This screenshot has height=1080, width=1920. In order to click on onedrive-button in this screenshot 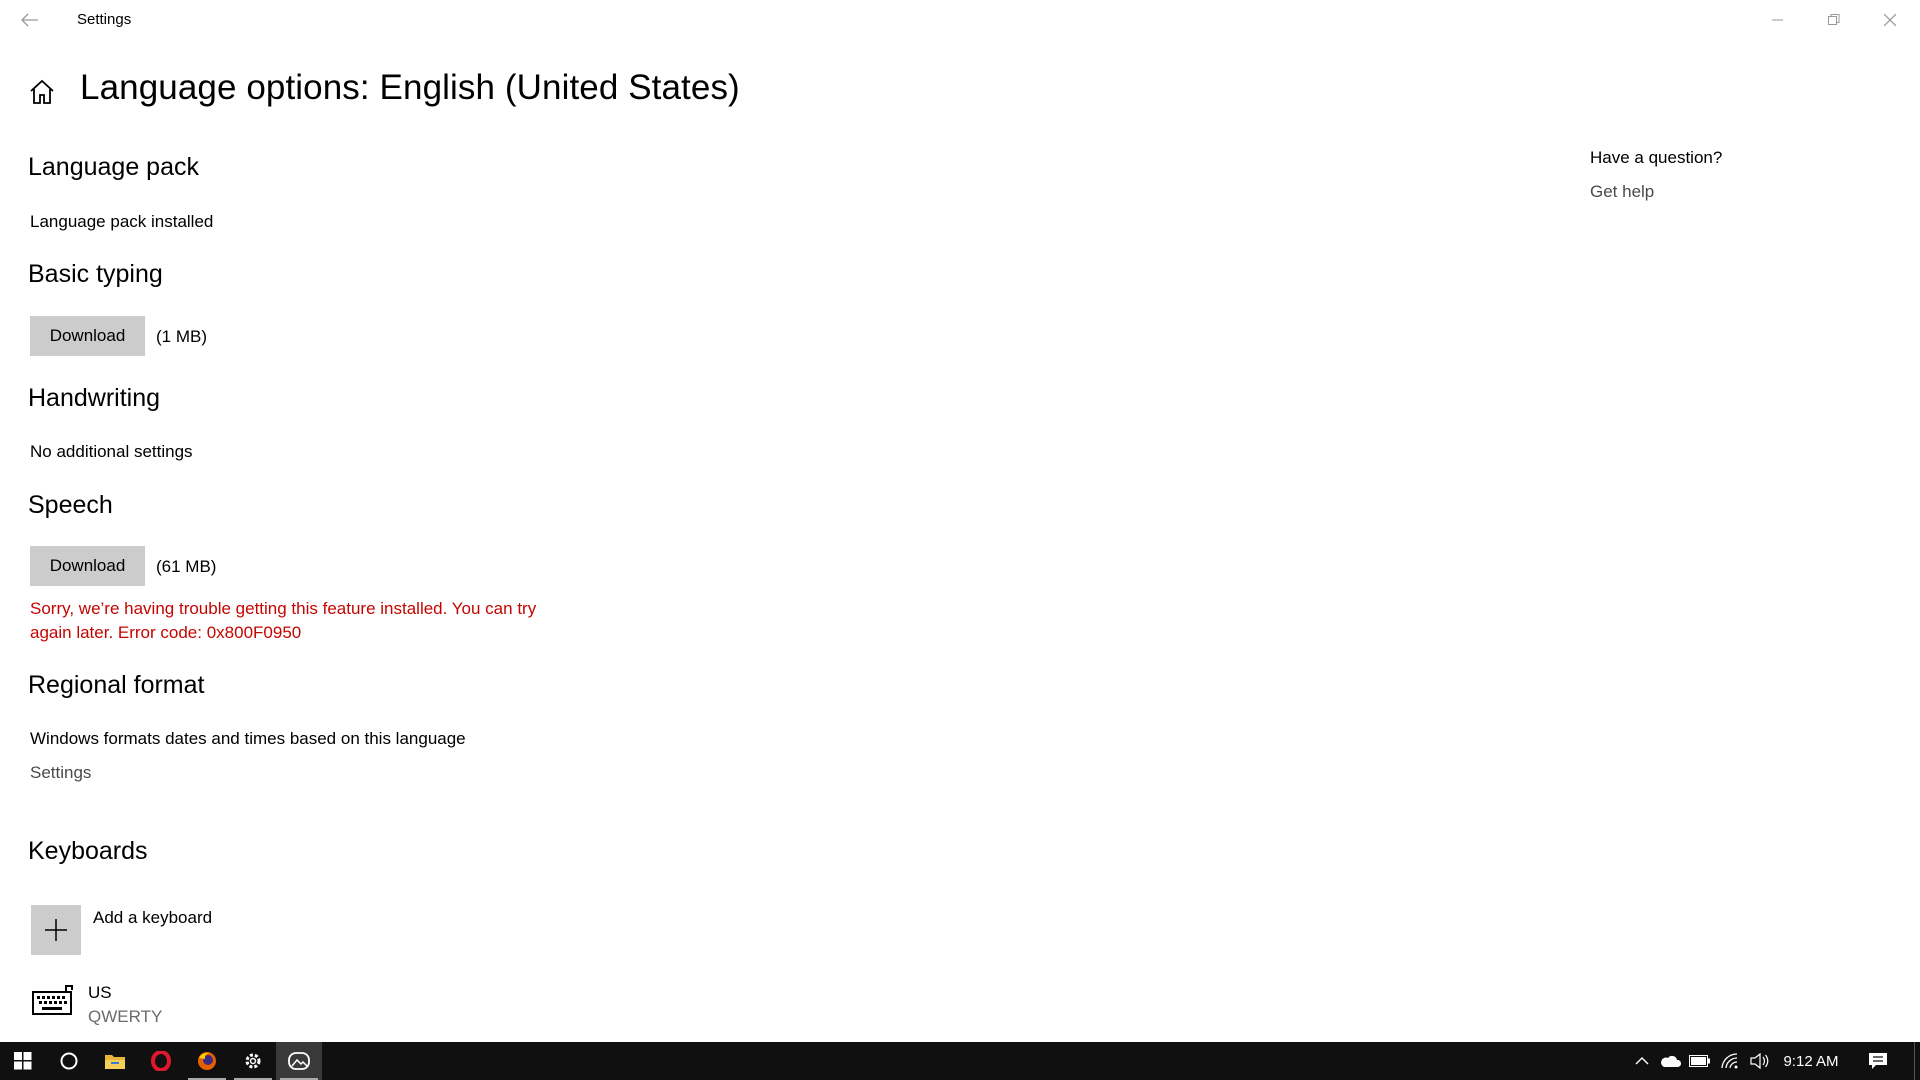, I will do `click(1670, 1061)`.